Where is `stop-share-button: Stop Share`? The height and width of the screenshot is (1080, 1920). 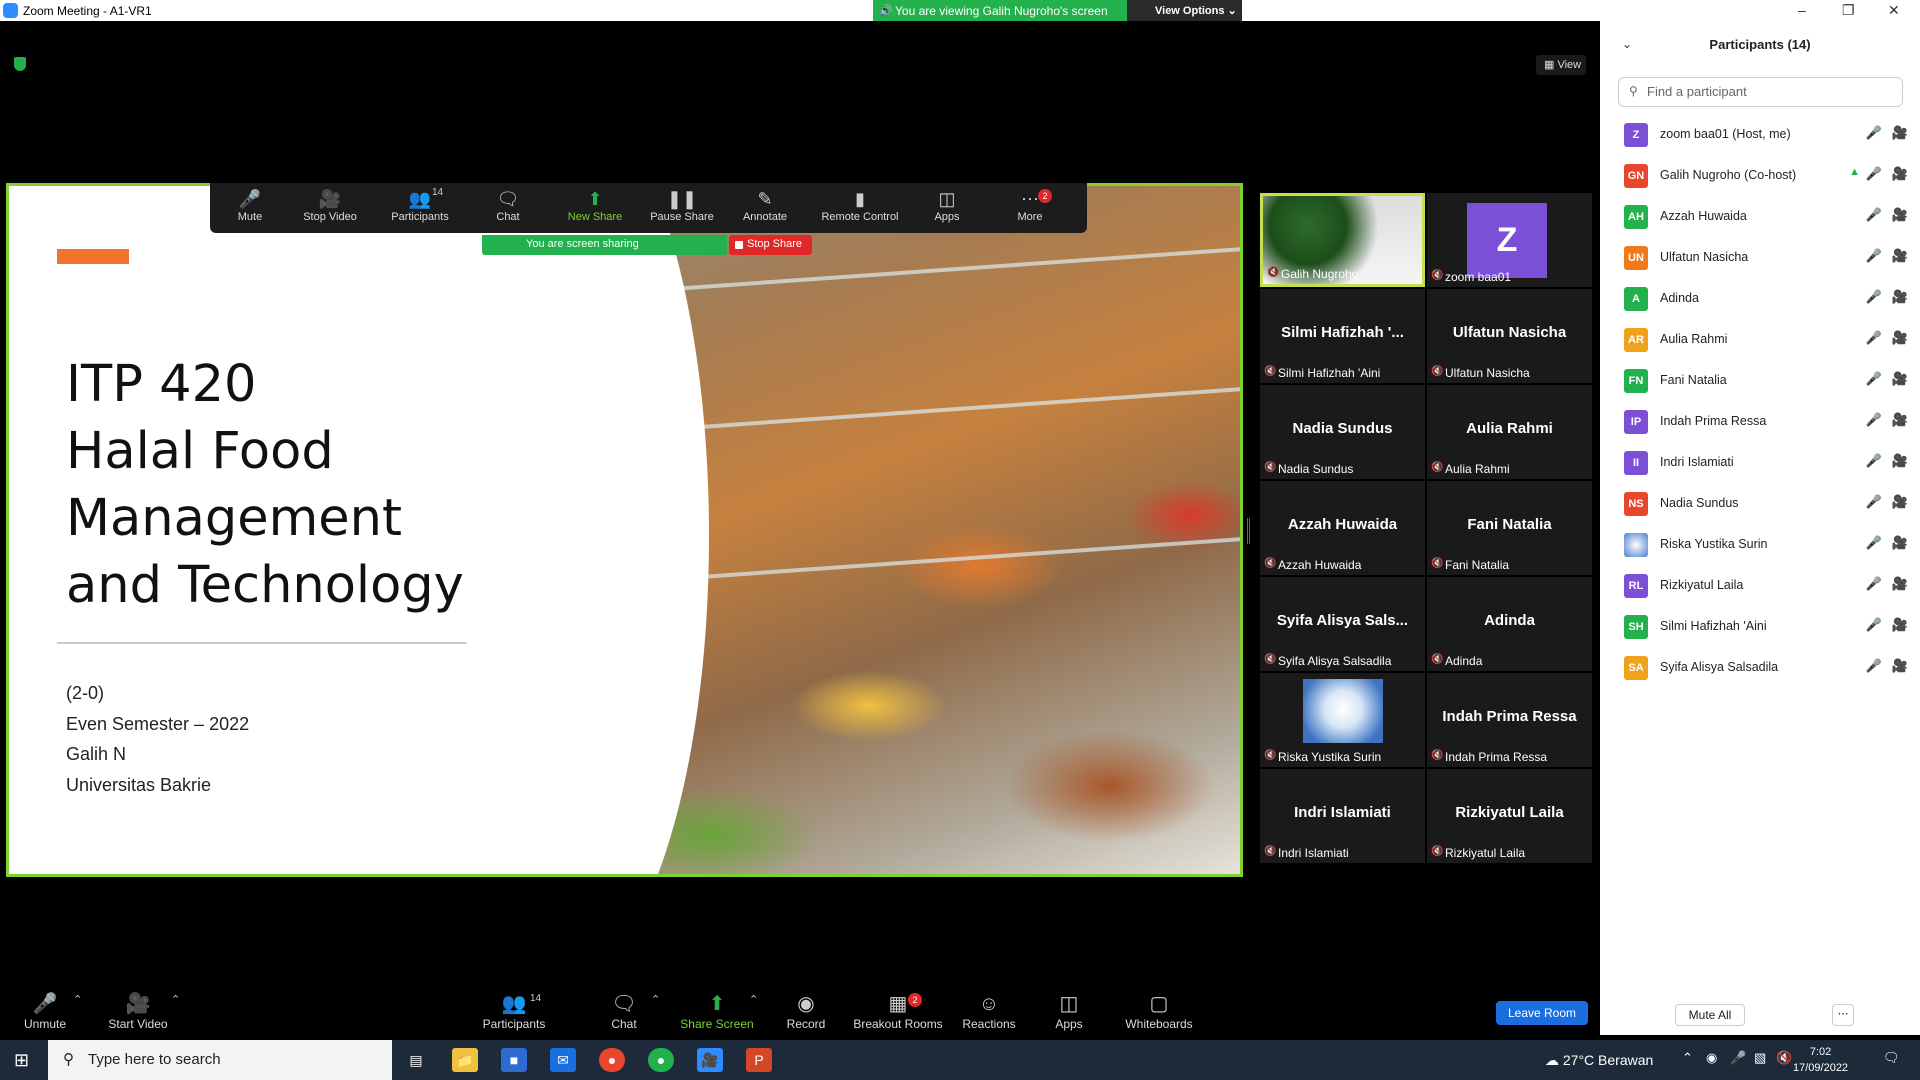
stop-share-button: Stop Share is located at coordinates (770, 245).